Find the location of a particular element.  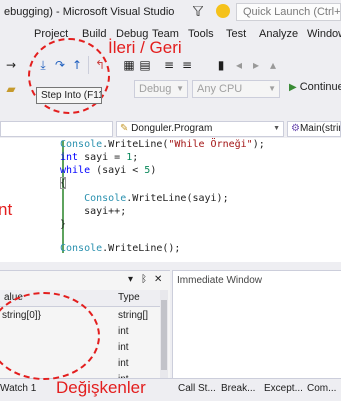

code-token: ; is located at coordinates (135, 157).